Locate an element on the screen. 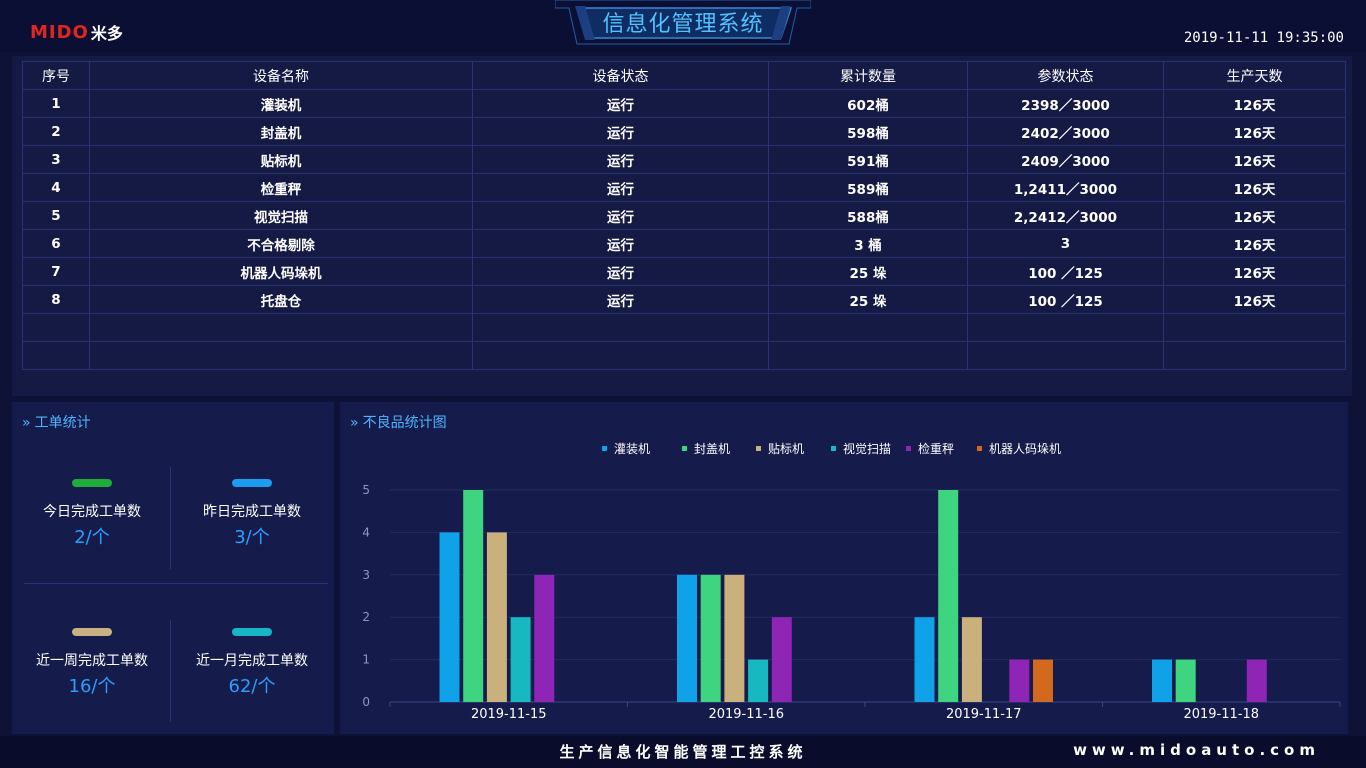 This screenshot has width=1366, height=768. stat-today-pill is located at coordinates (92, 483).